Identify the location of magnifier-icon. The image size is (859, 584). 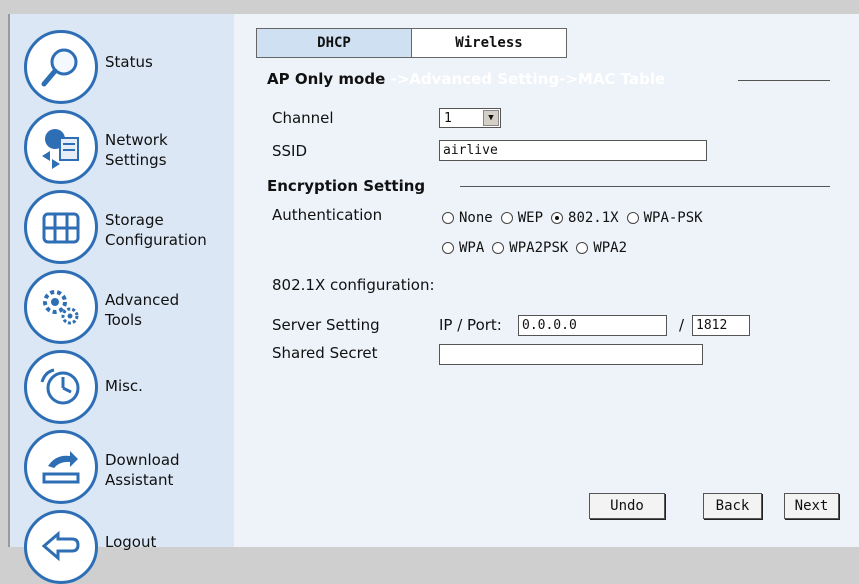
(61, 67).